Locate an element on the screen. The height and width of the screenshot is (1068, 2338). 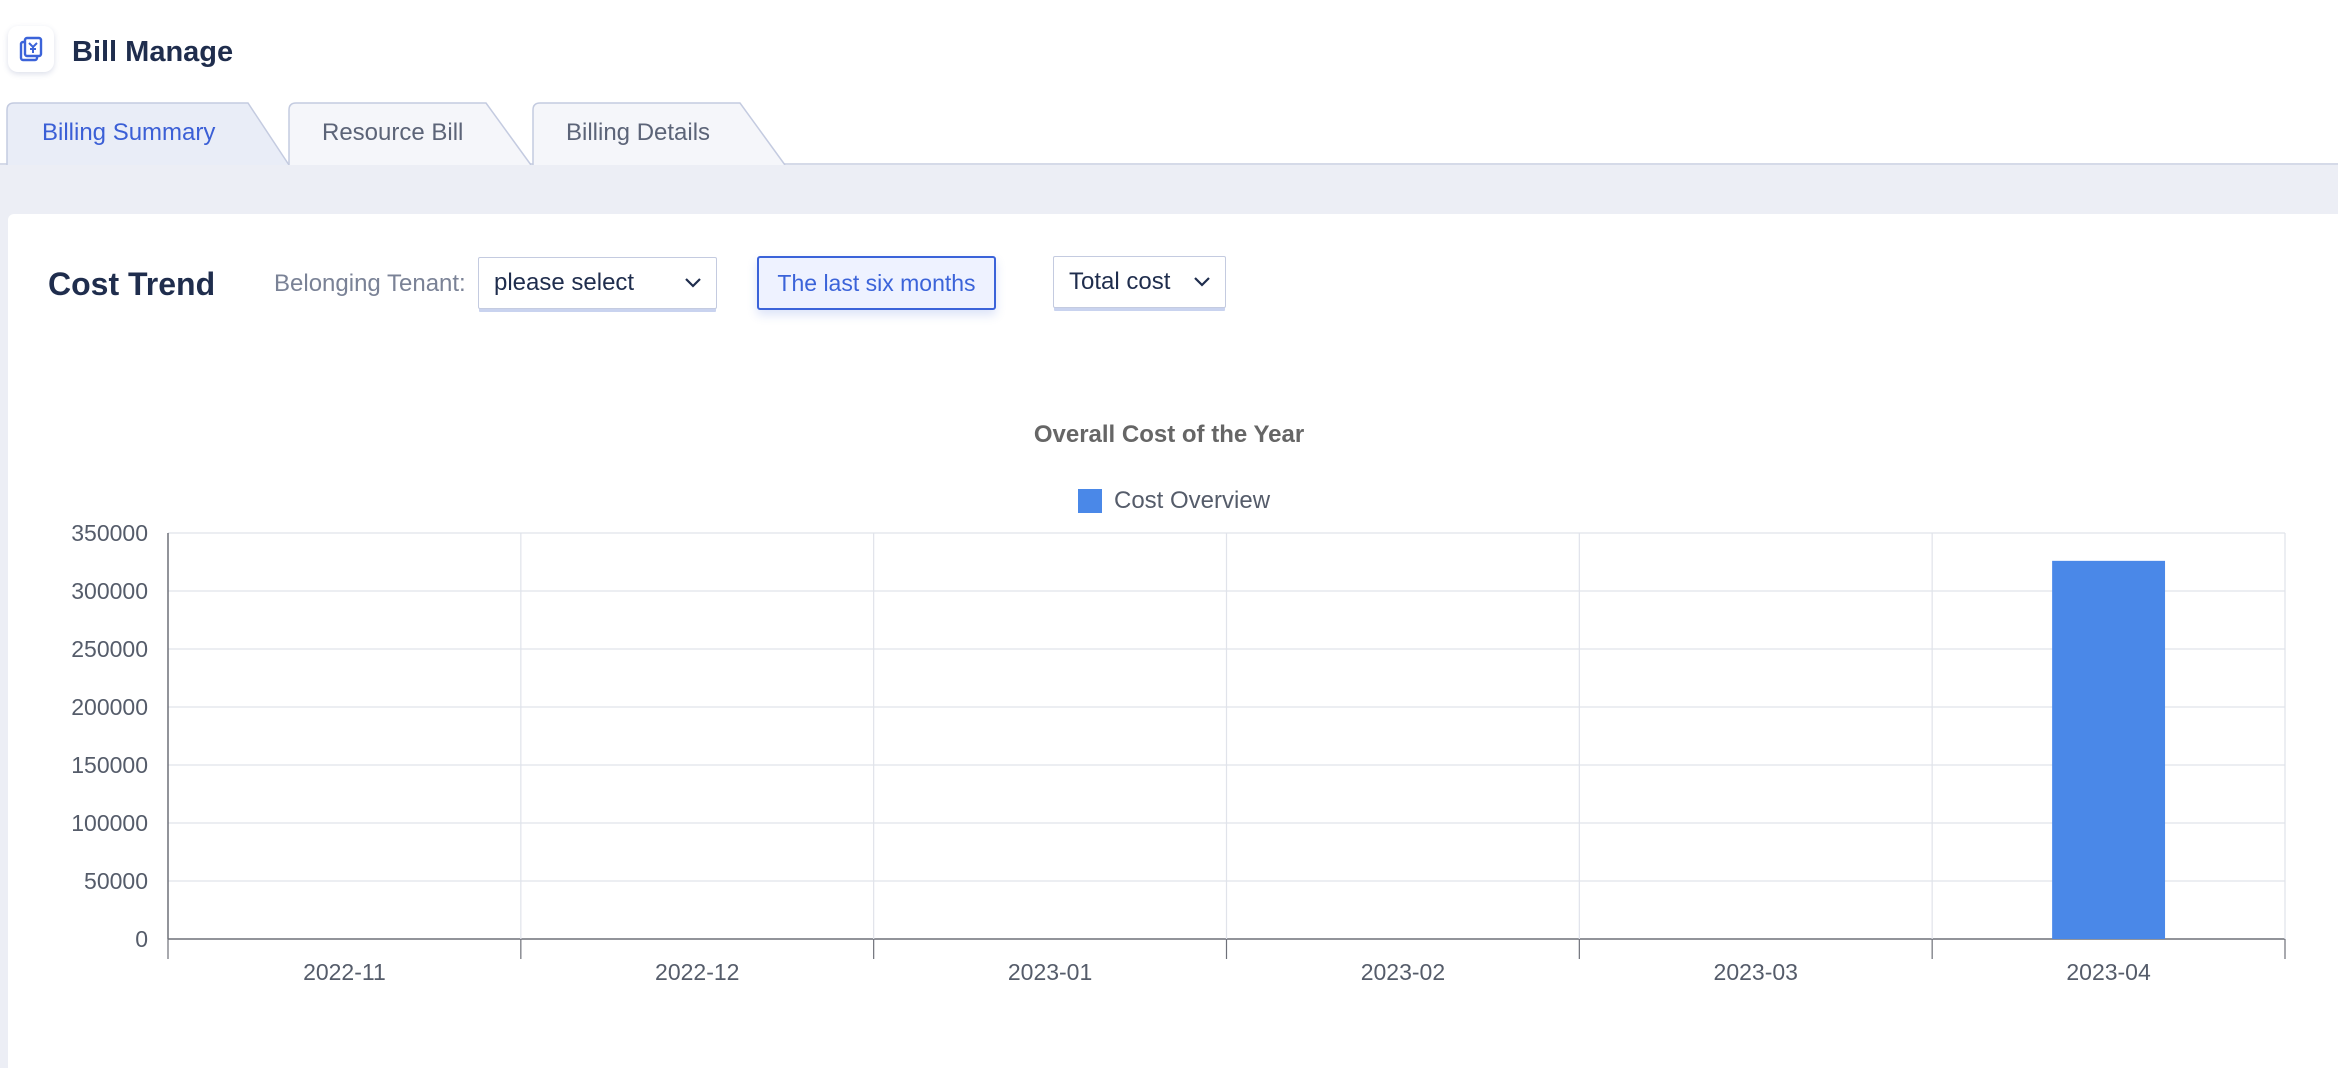
y-tick-label: 250000 is located at coordinates (109, 649).